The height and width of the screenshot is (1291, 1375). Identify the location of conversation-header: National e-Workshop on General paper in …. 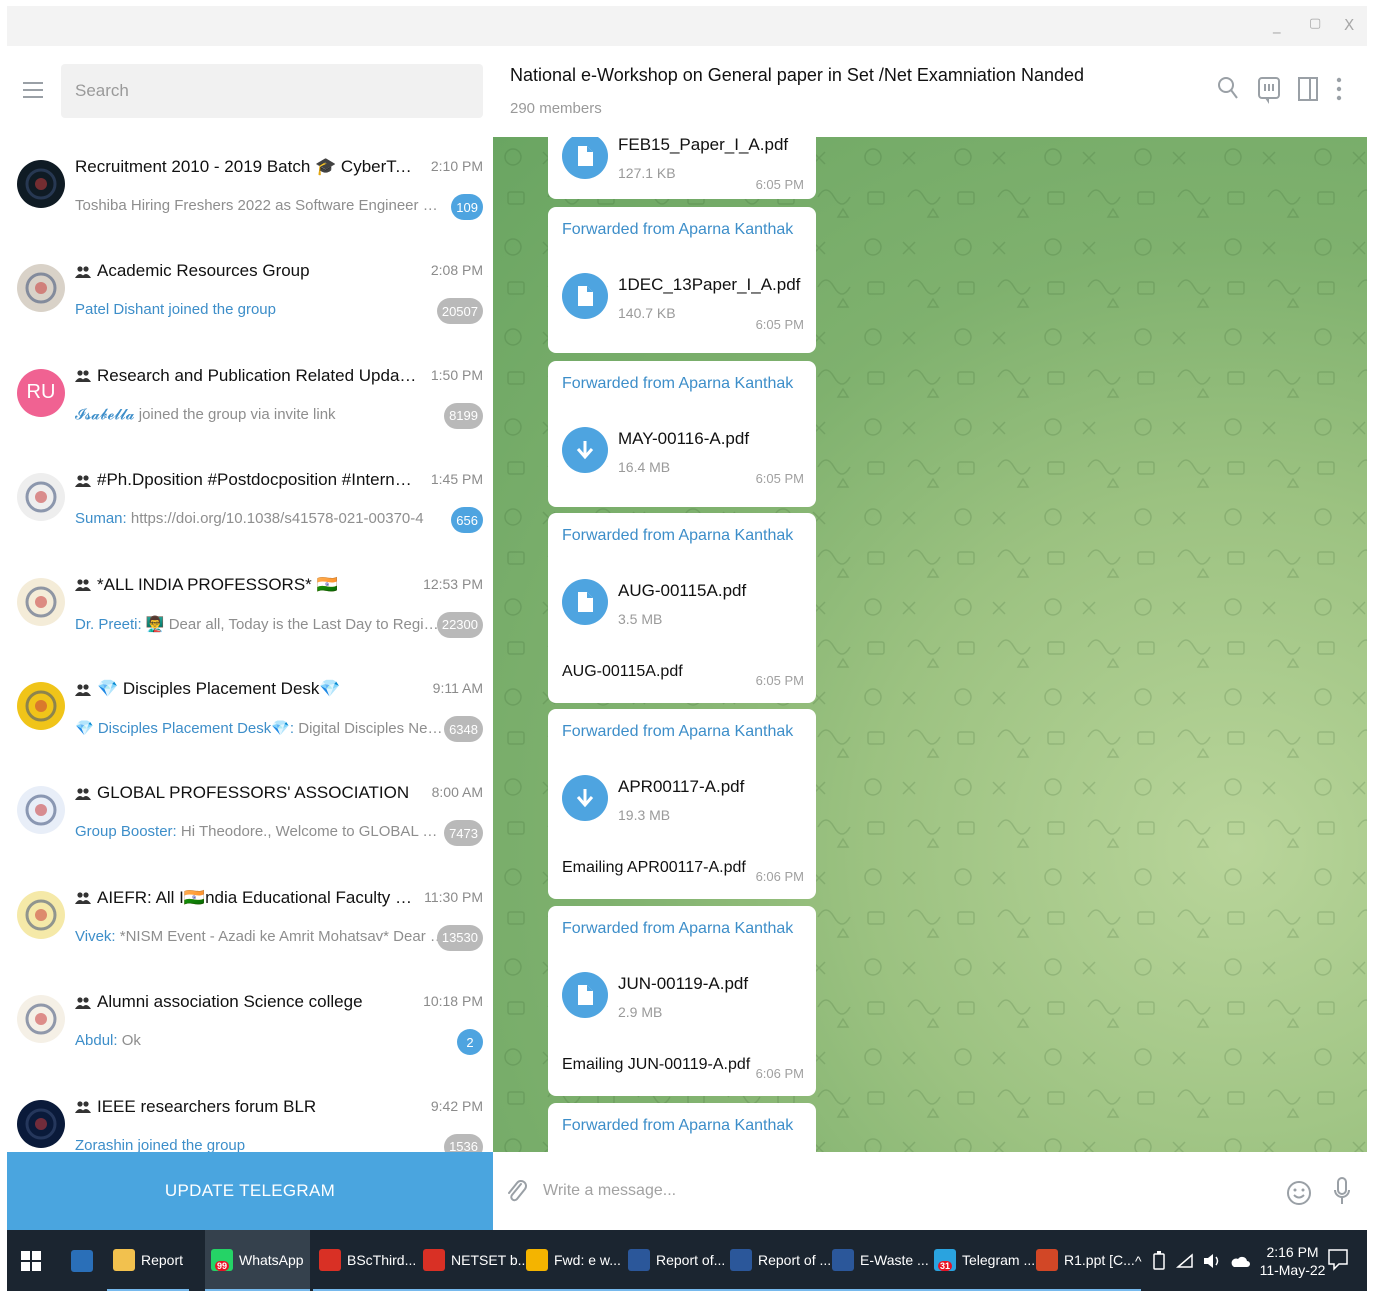
(930, 91).